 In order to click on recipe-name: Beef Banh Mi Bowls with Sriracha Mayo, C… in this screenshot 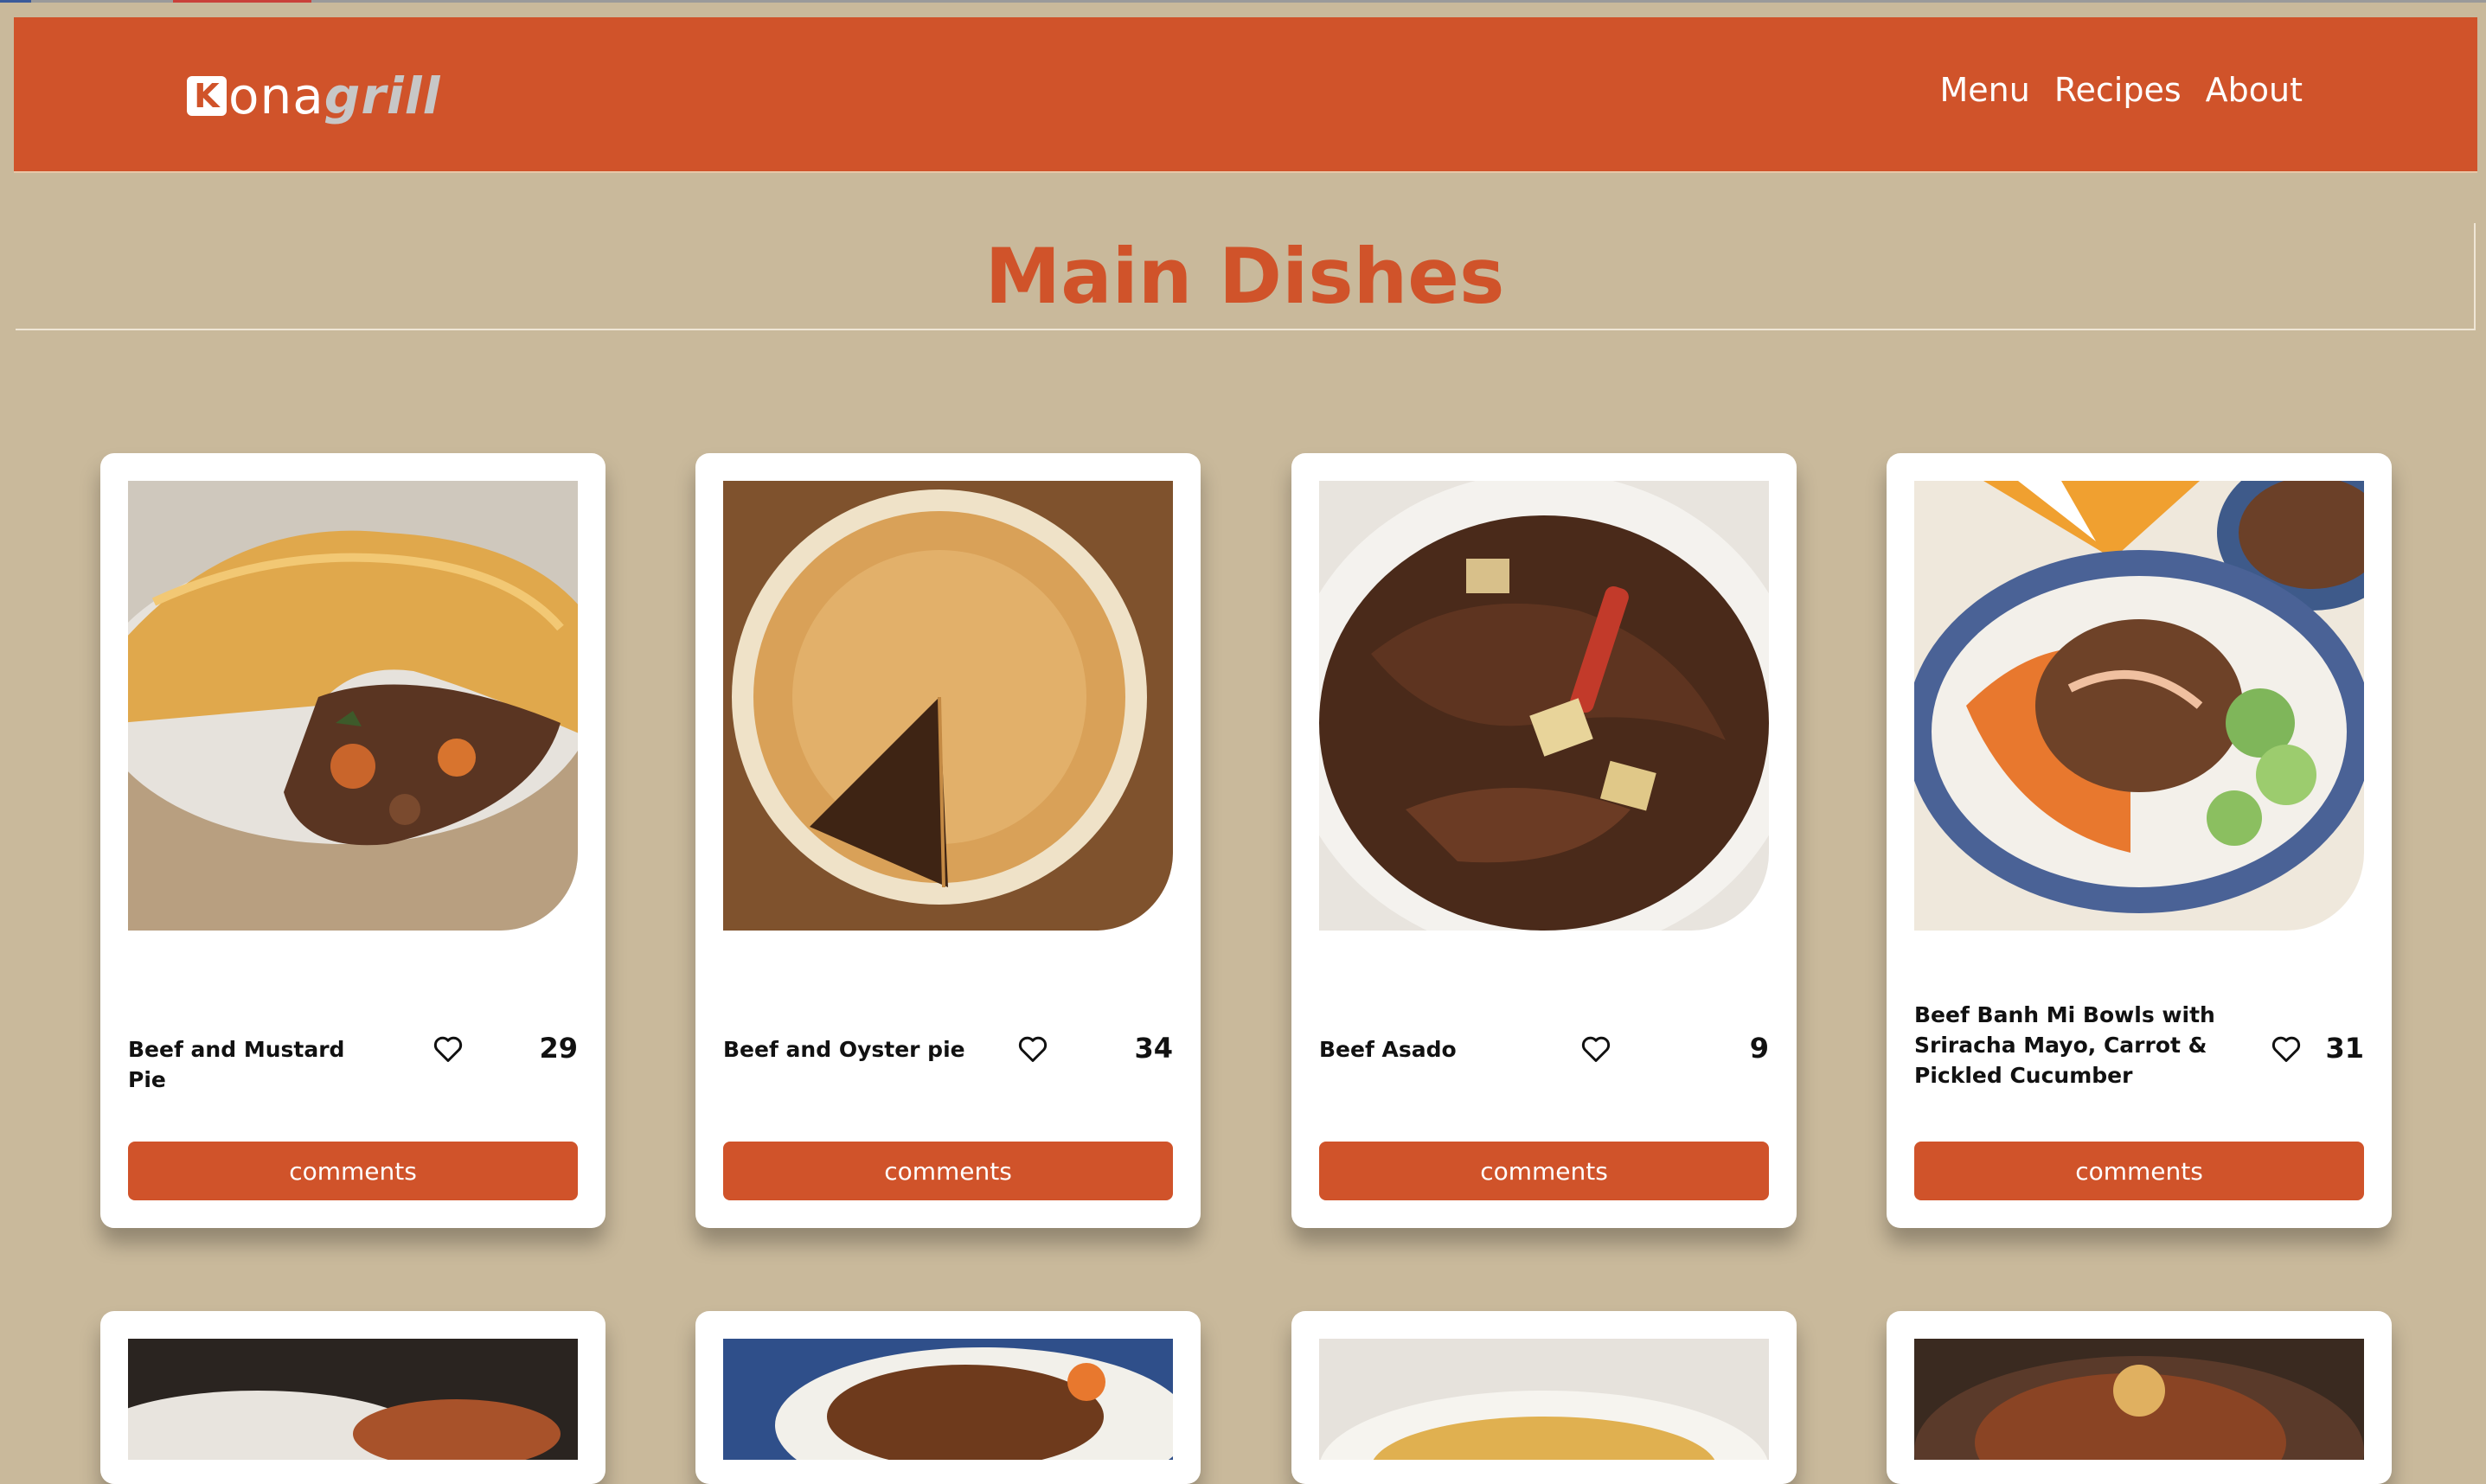, I will do `click(2064, 1045)`.